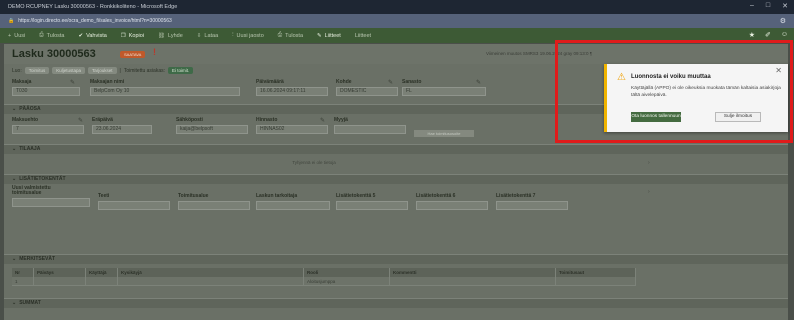  I want to click on due-date-input: 23.06.2024, so click(122, 129).